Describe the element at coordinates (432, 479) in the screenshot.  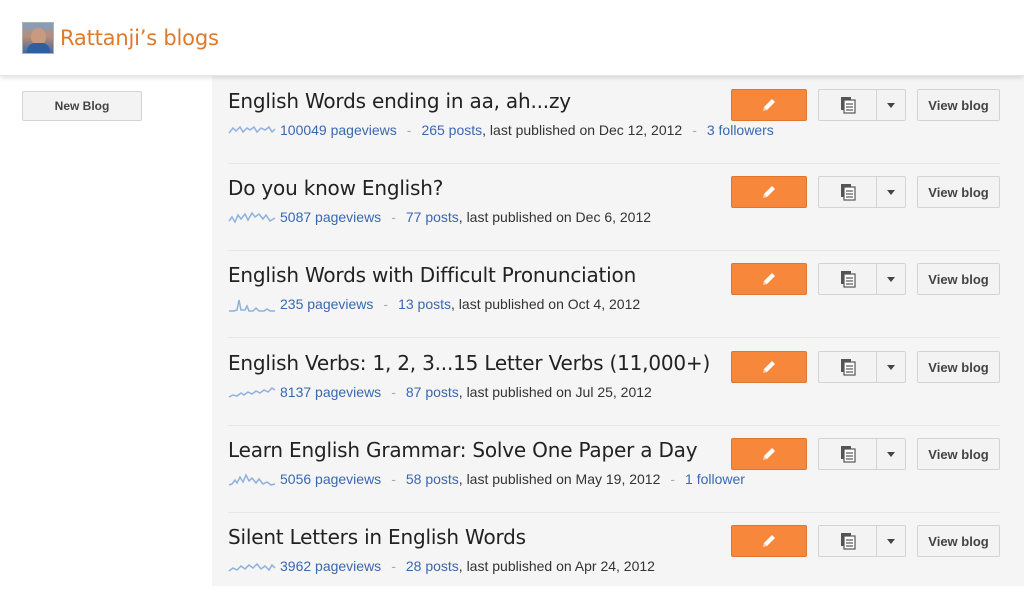
I see `posts-link: 58 posts` at that location.